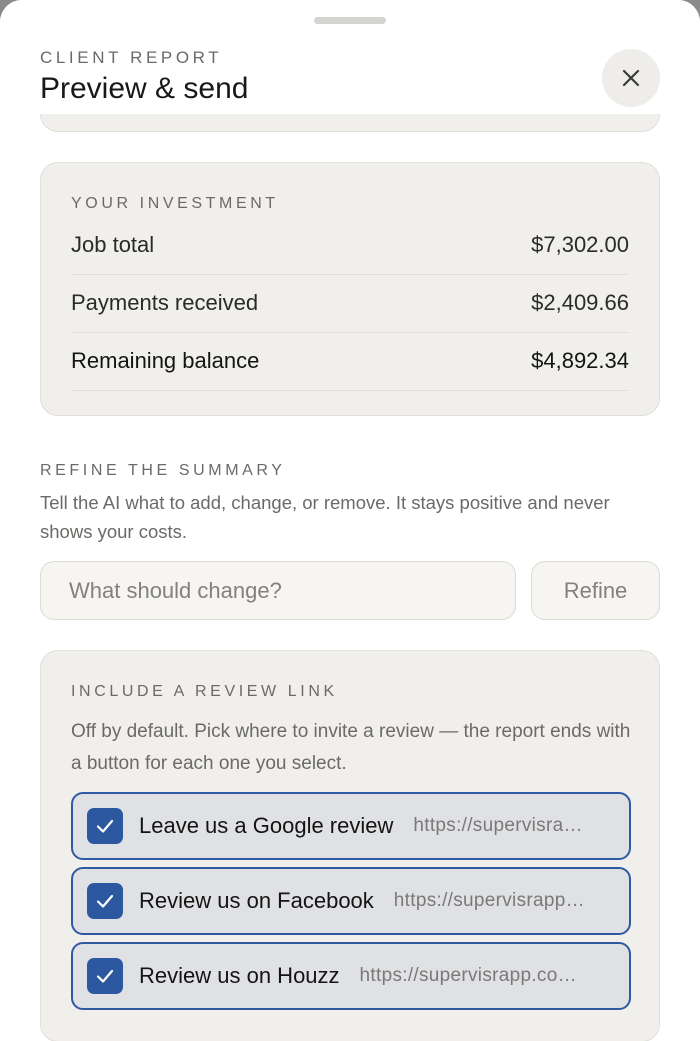 The image size is (700, 1041). What do you see at coordinates (580, 244) in the screenshot?
I see `row-value: $7,302.00` at bounding box center [580, 244].